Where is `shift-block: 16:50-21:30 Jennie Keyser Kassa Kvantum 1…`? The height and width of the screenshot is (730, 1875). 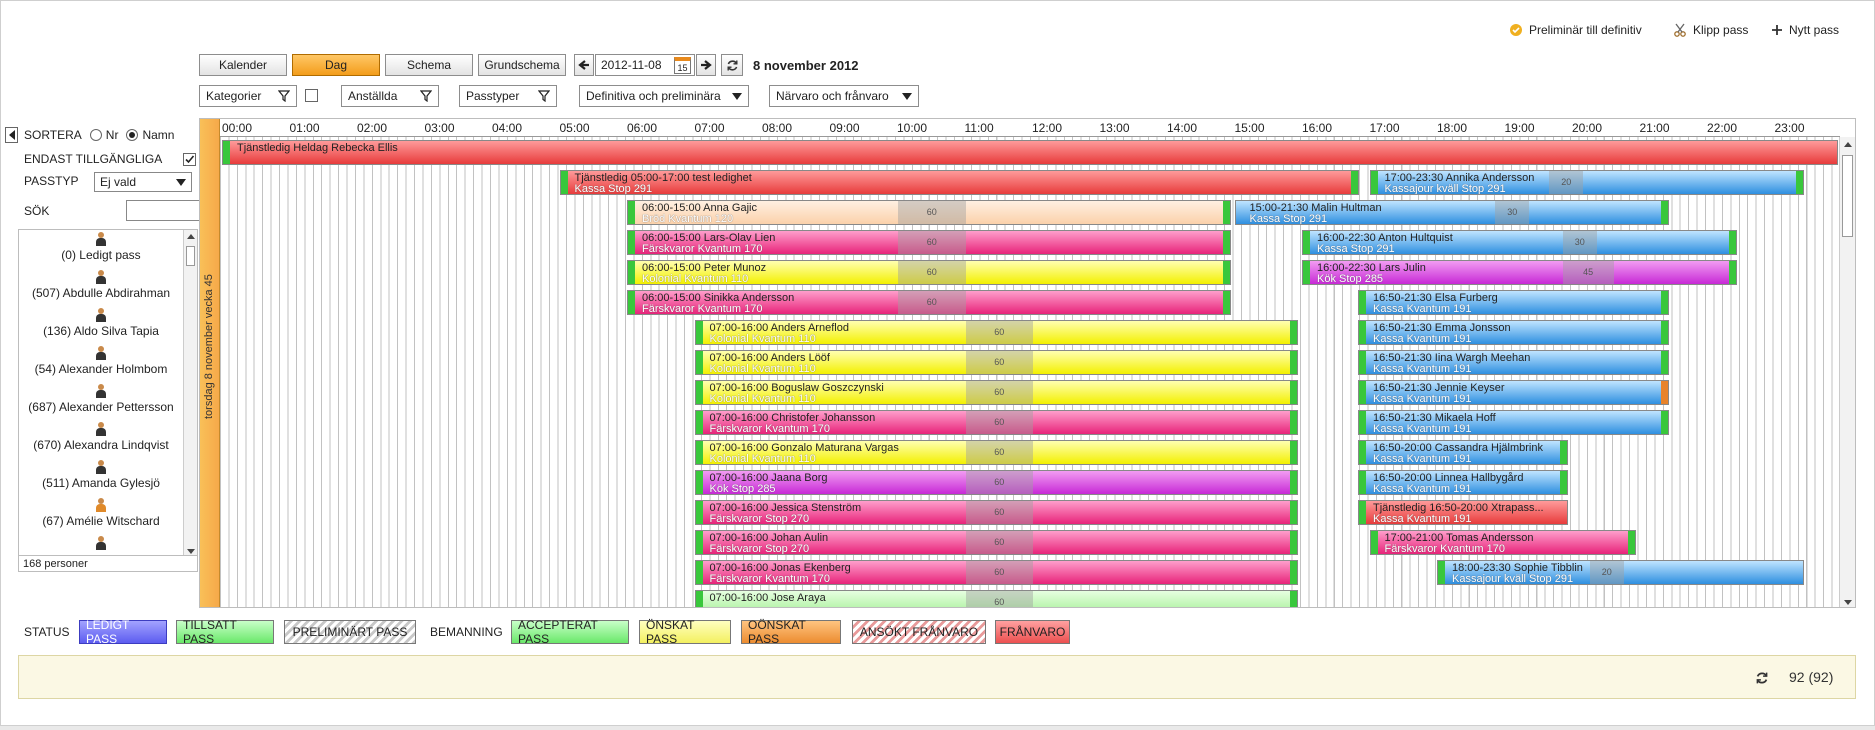
shift-block: 16:50-21:30 Jennie Keyser Kassa Kvantum 1… is located at coordinates (1514, 392).